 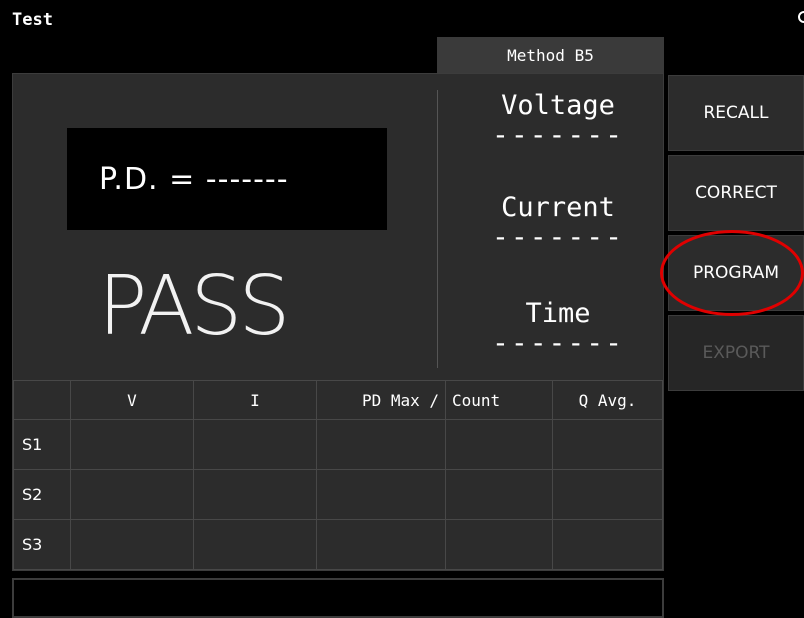 I want to click on table-row: S3, so click(x=338, y=544).